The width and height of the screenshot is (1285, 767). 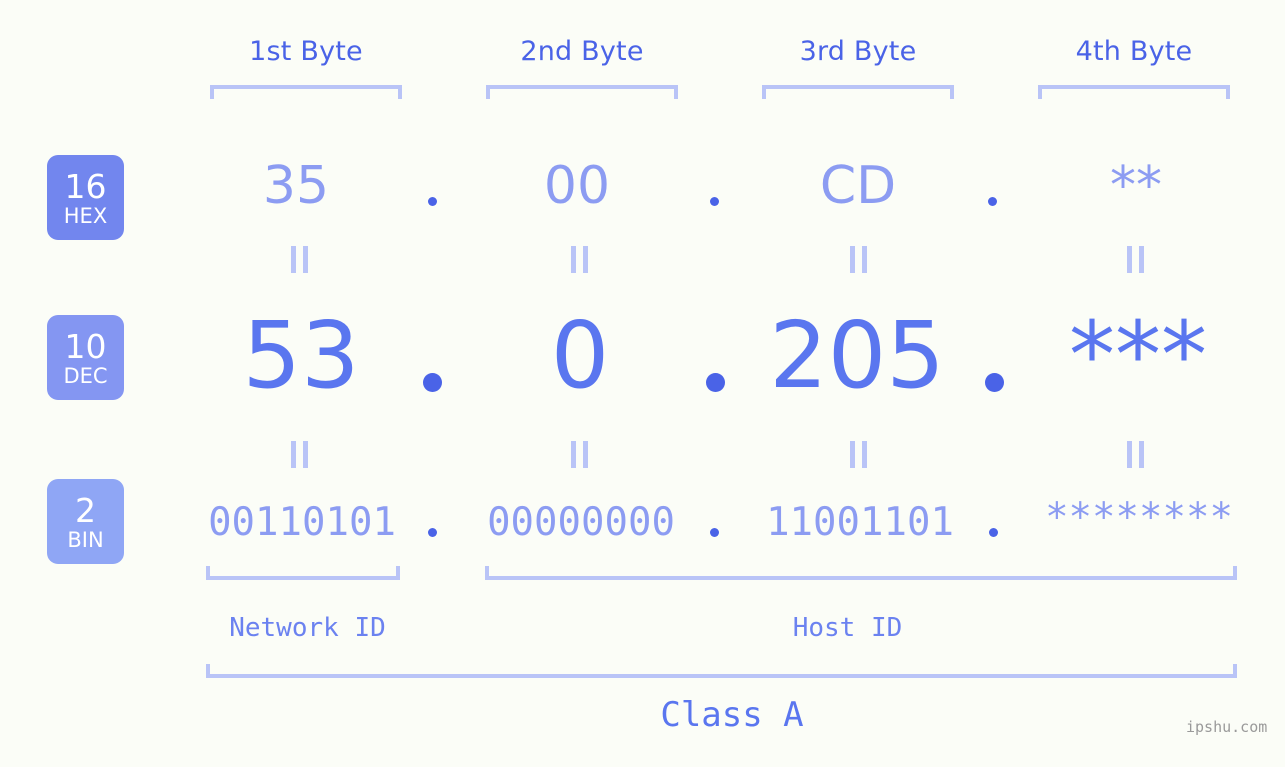 What do you see at coordinates (85, 539) in the screenshot?
I see `base-badge-bin-name: BIN` at bounding box center [85, 539].